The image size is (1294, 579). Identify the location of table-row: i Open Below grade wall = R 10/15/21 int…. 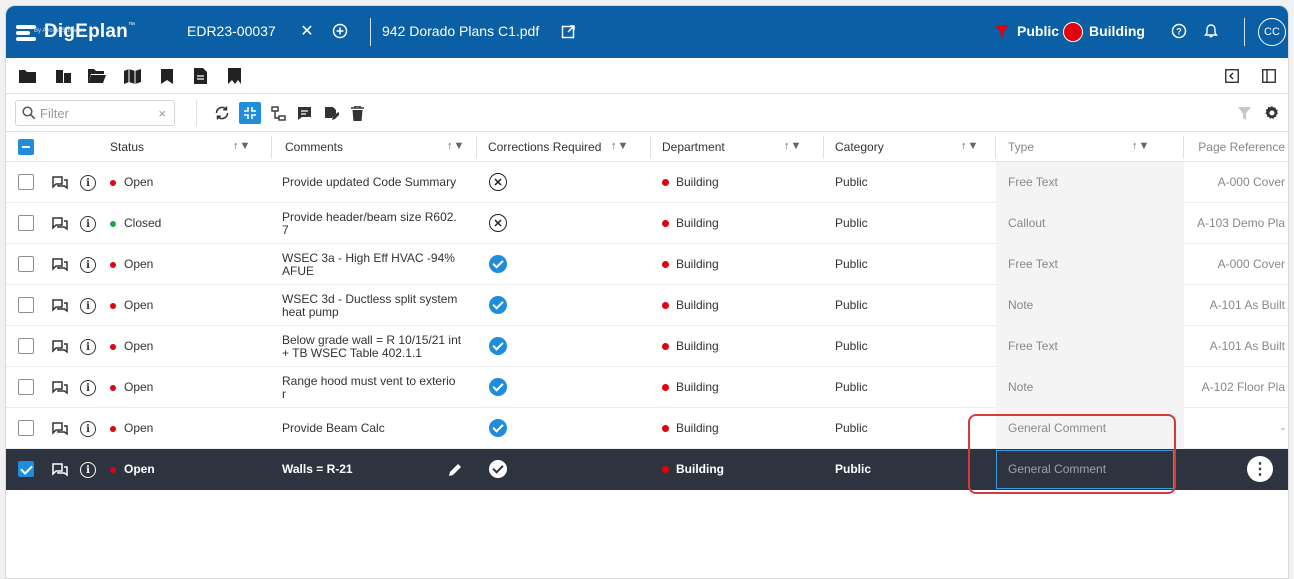
(647, 346).